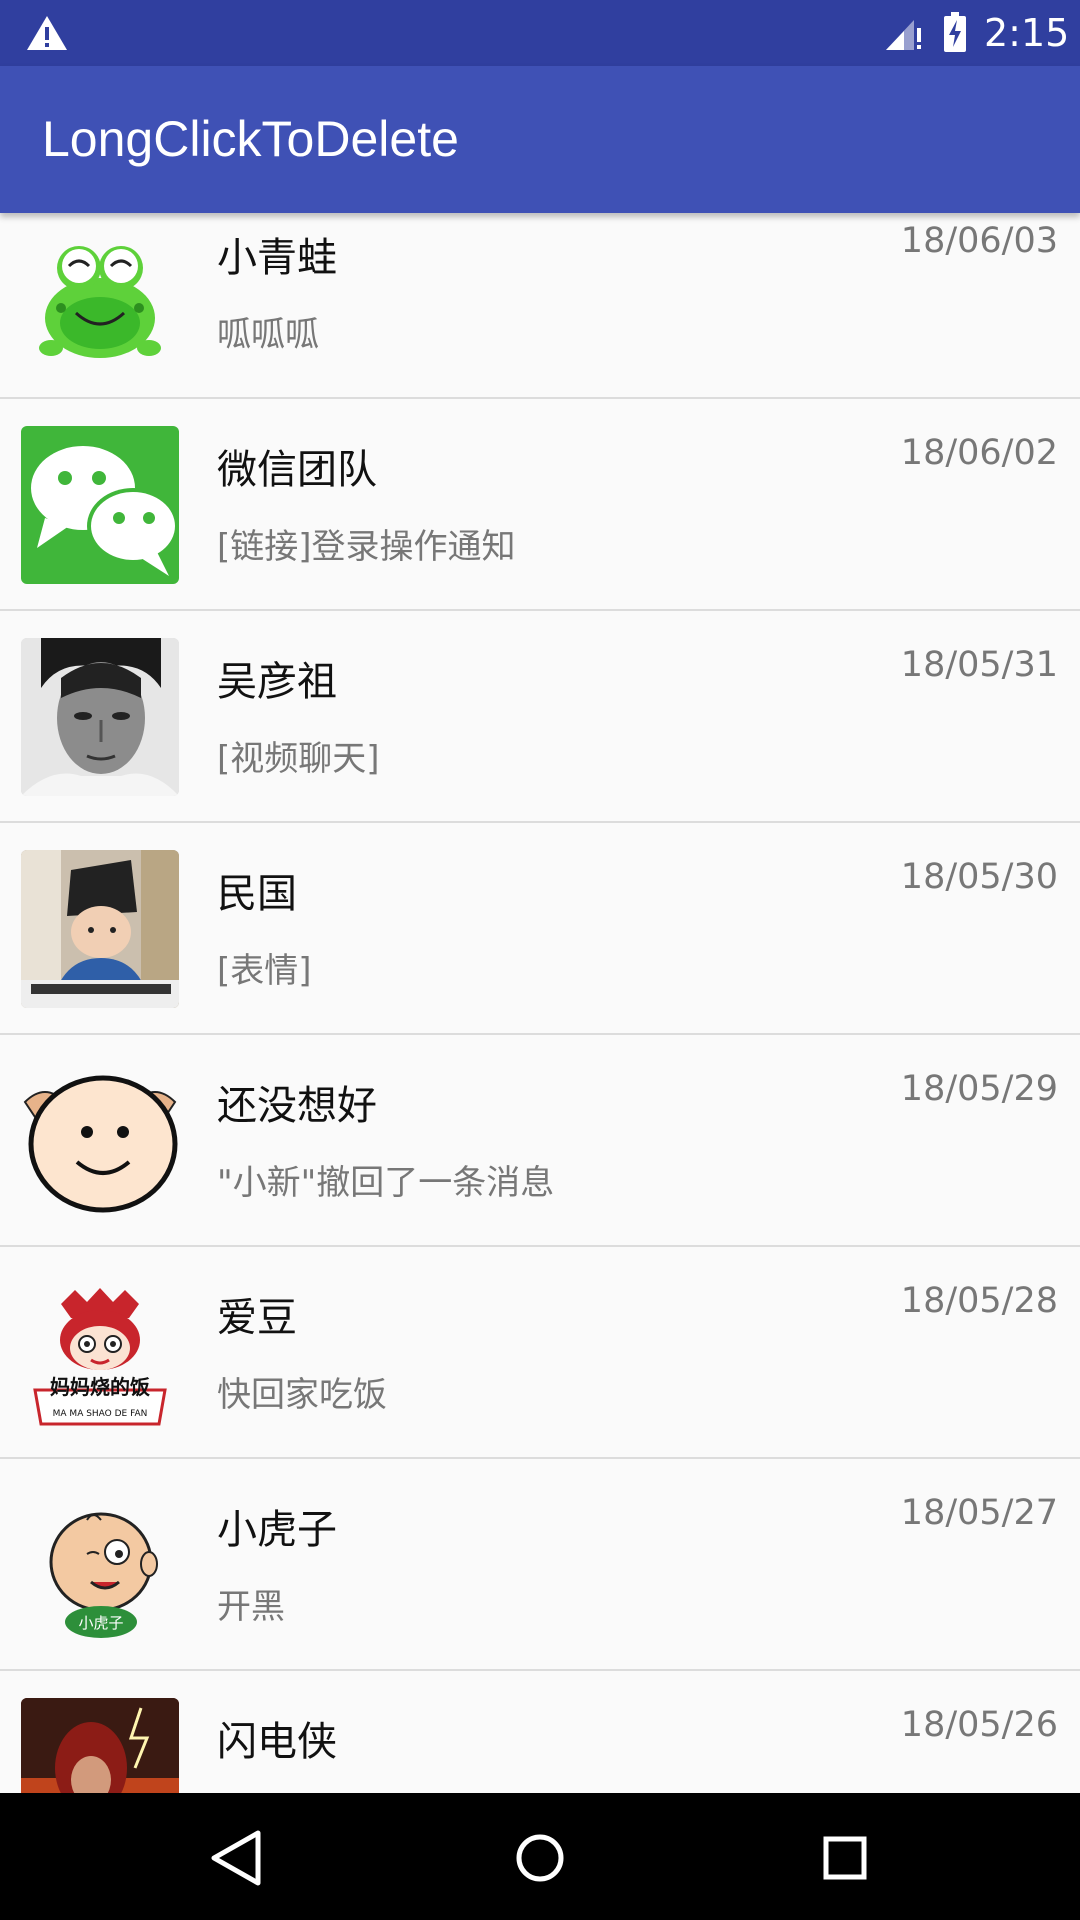 This screenshot has height=1920, width=1080. What do you see at coordinates (845, 1858) in the screenshot?
I see `recents-icon` at bounding box center [845, 1858].